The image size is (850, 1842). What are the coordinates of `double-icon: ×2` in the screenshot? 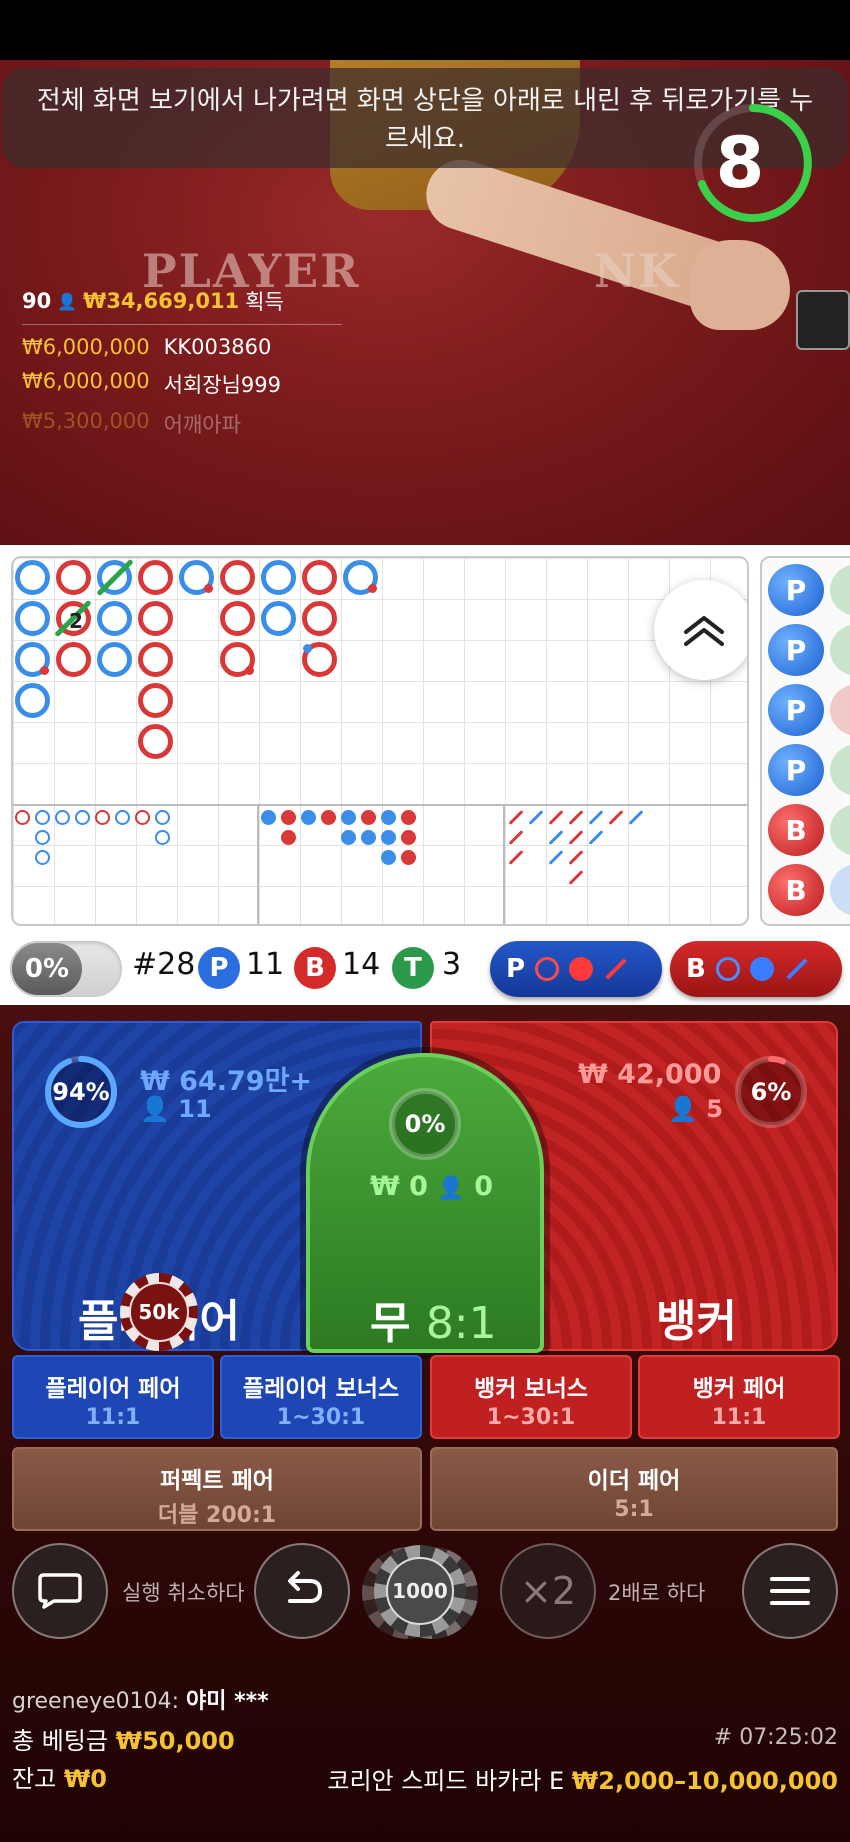 It's located at (548, 1591).